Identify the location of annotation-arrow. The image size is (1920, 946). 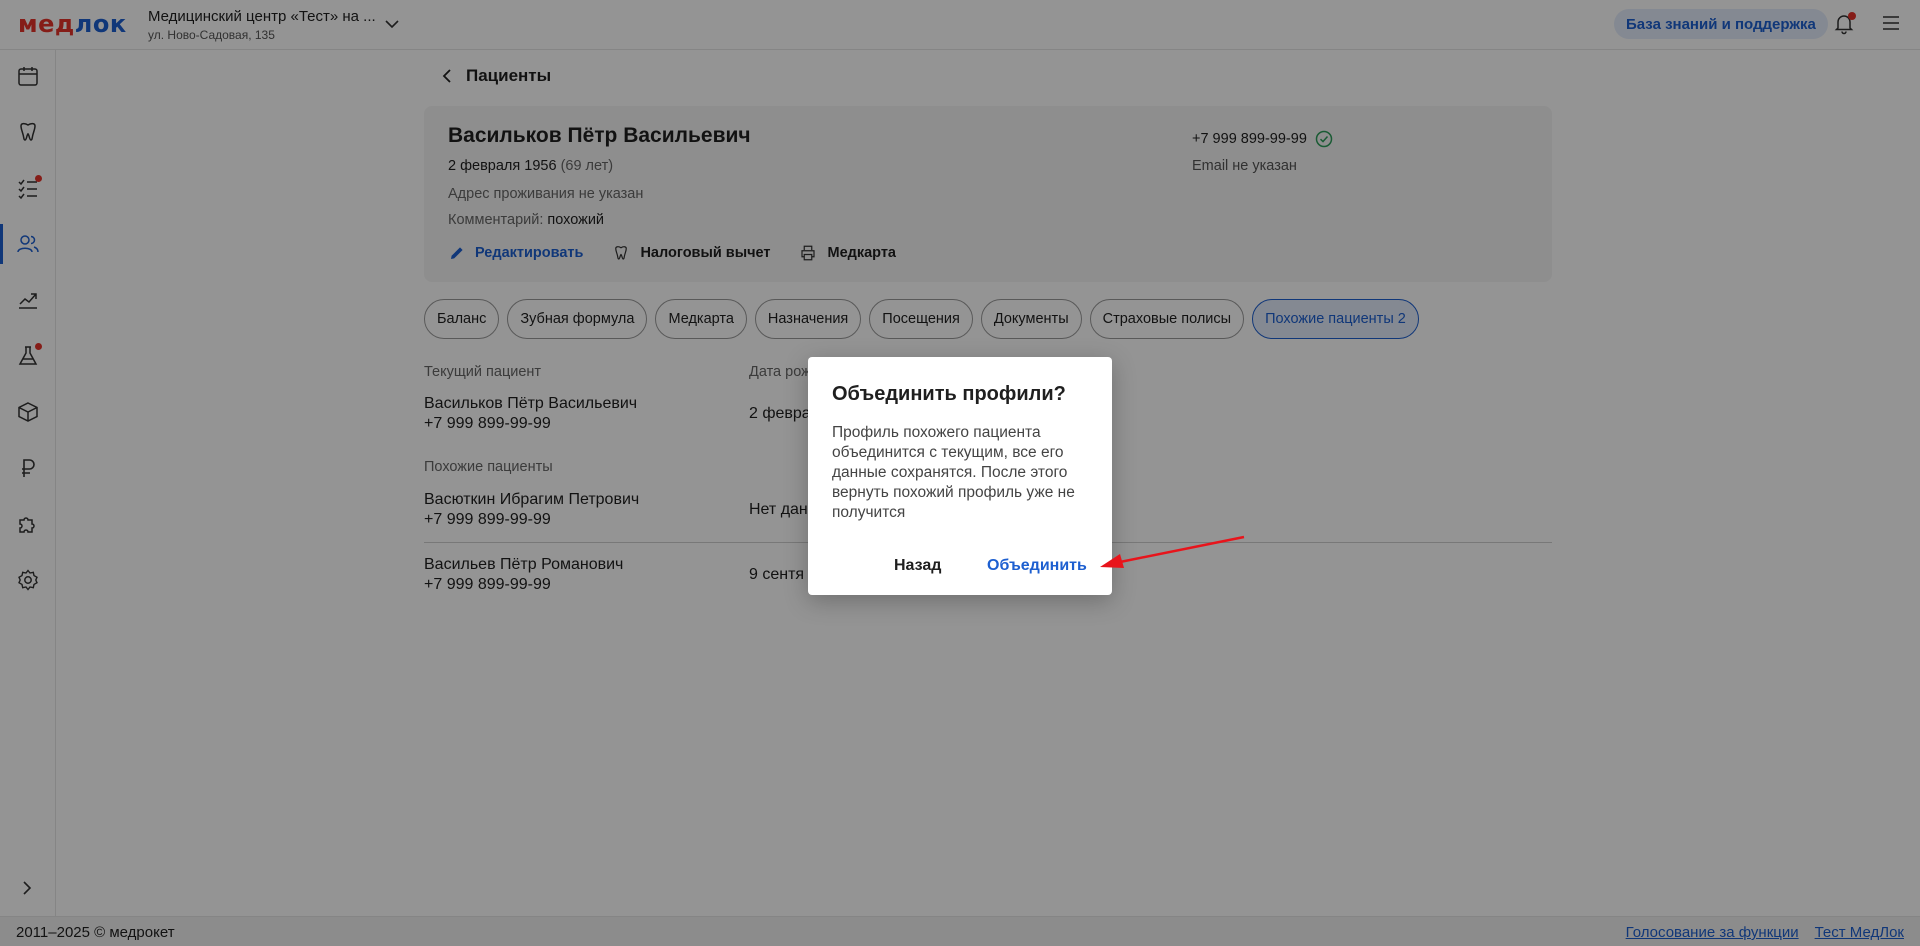
(1172, 551).